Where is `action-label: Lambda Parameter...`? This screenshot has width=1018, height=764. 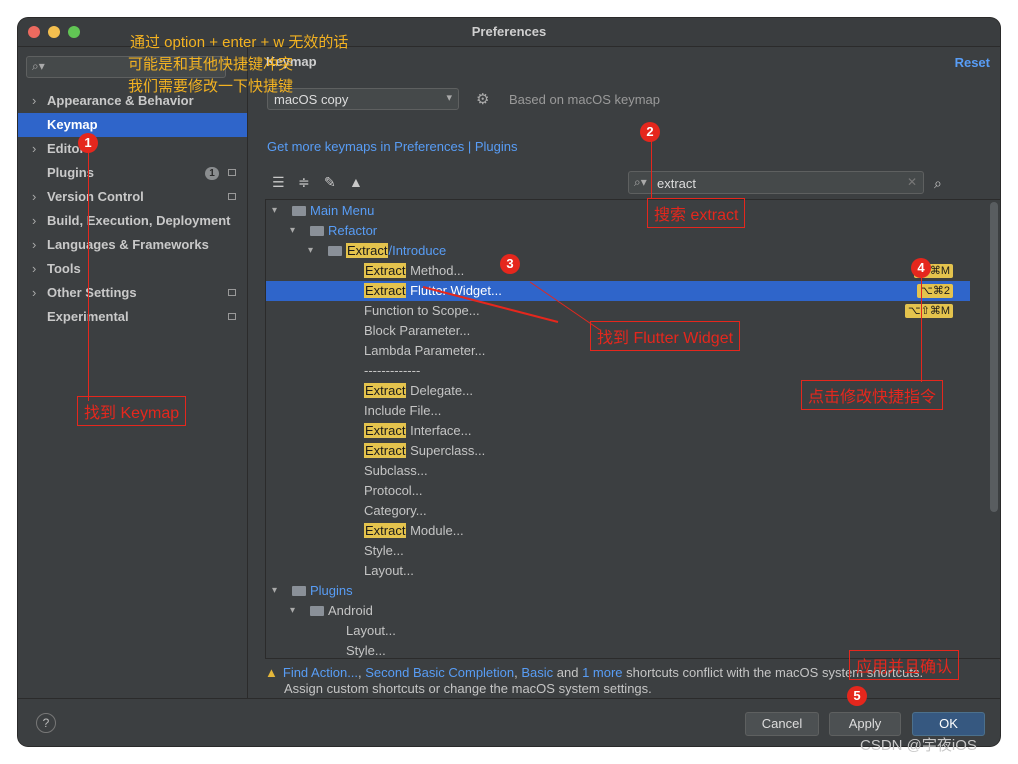
action-label: Lambda Parameter... is located at coordinates (425, 350).